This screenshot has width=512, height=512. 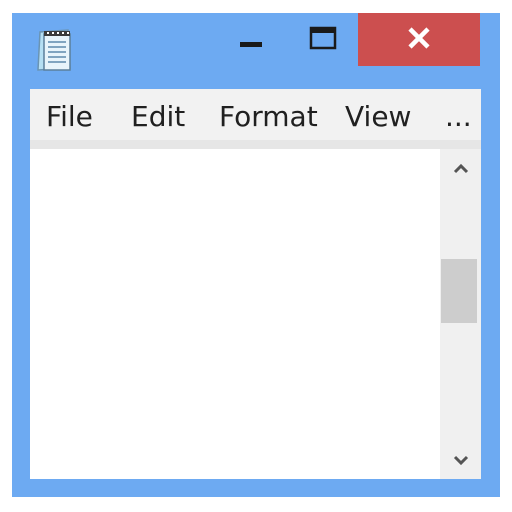 I want to click on scroll-down-button, so click(x=460, y=460).